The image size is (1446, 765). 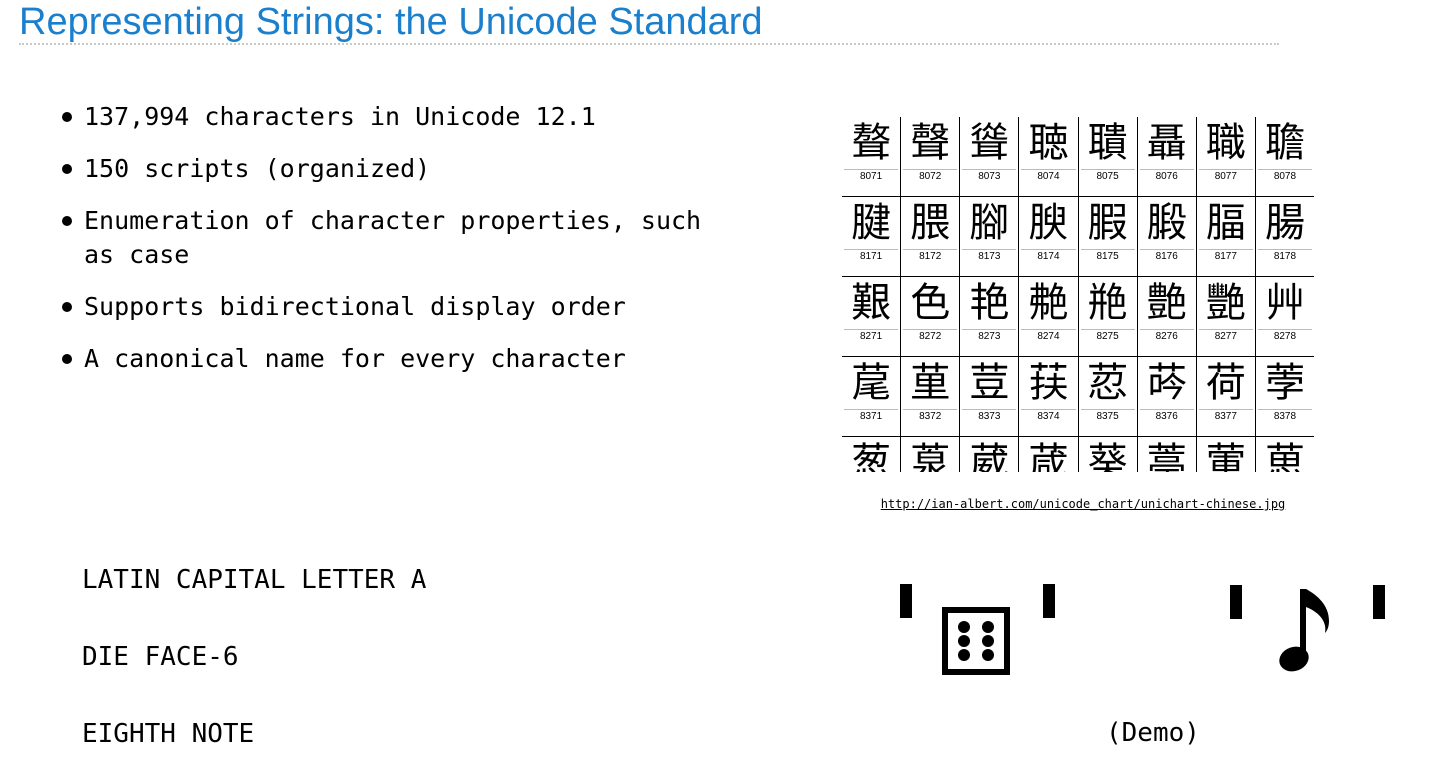 What do you see at coordinates (1107, 316) in the screenshot?
I see `chart-cell: 艵 8275` at bounding box center [1107, 316].